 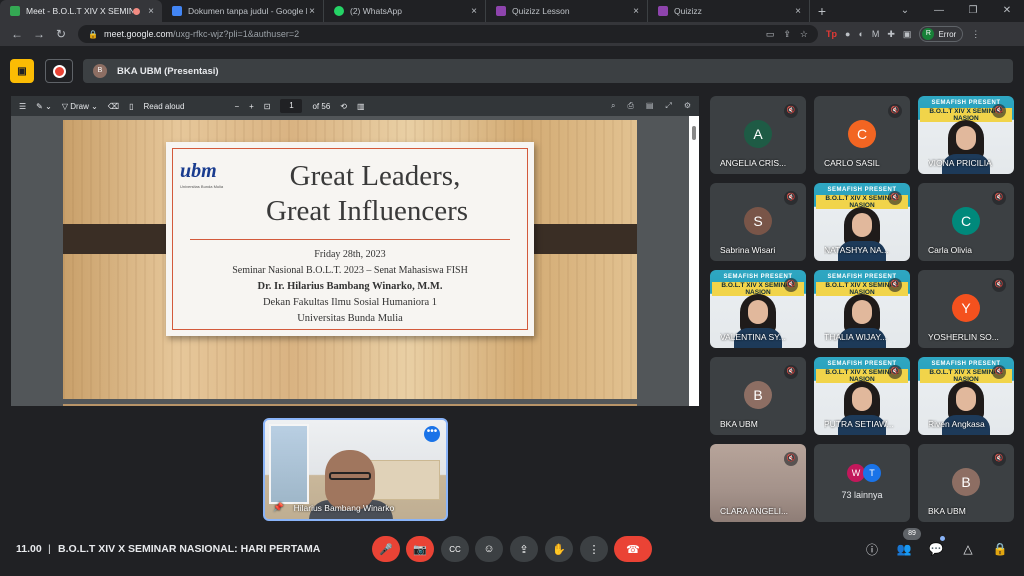 I want to click on present-button: ⇪, so click(x=524, y=549).